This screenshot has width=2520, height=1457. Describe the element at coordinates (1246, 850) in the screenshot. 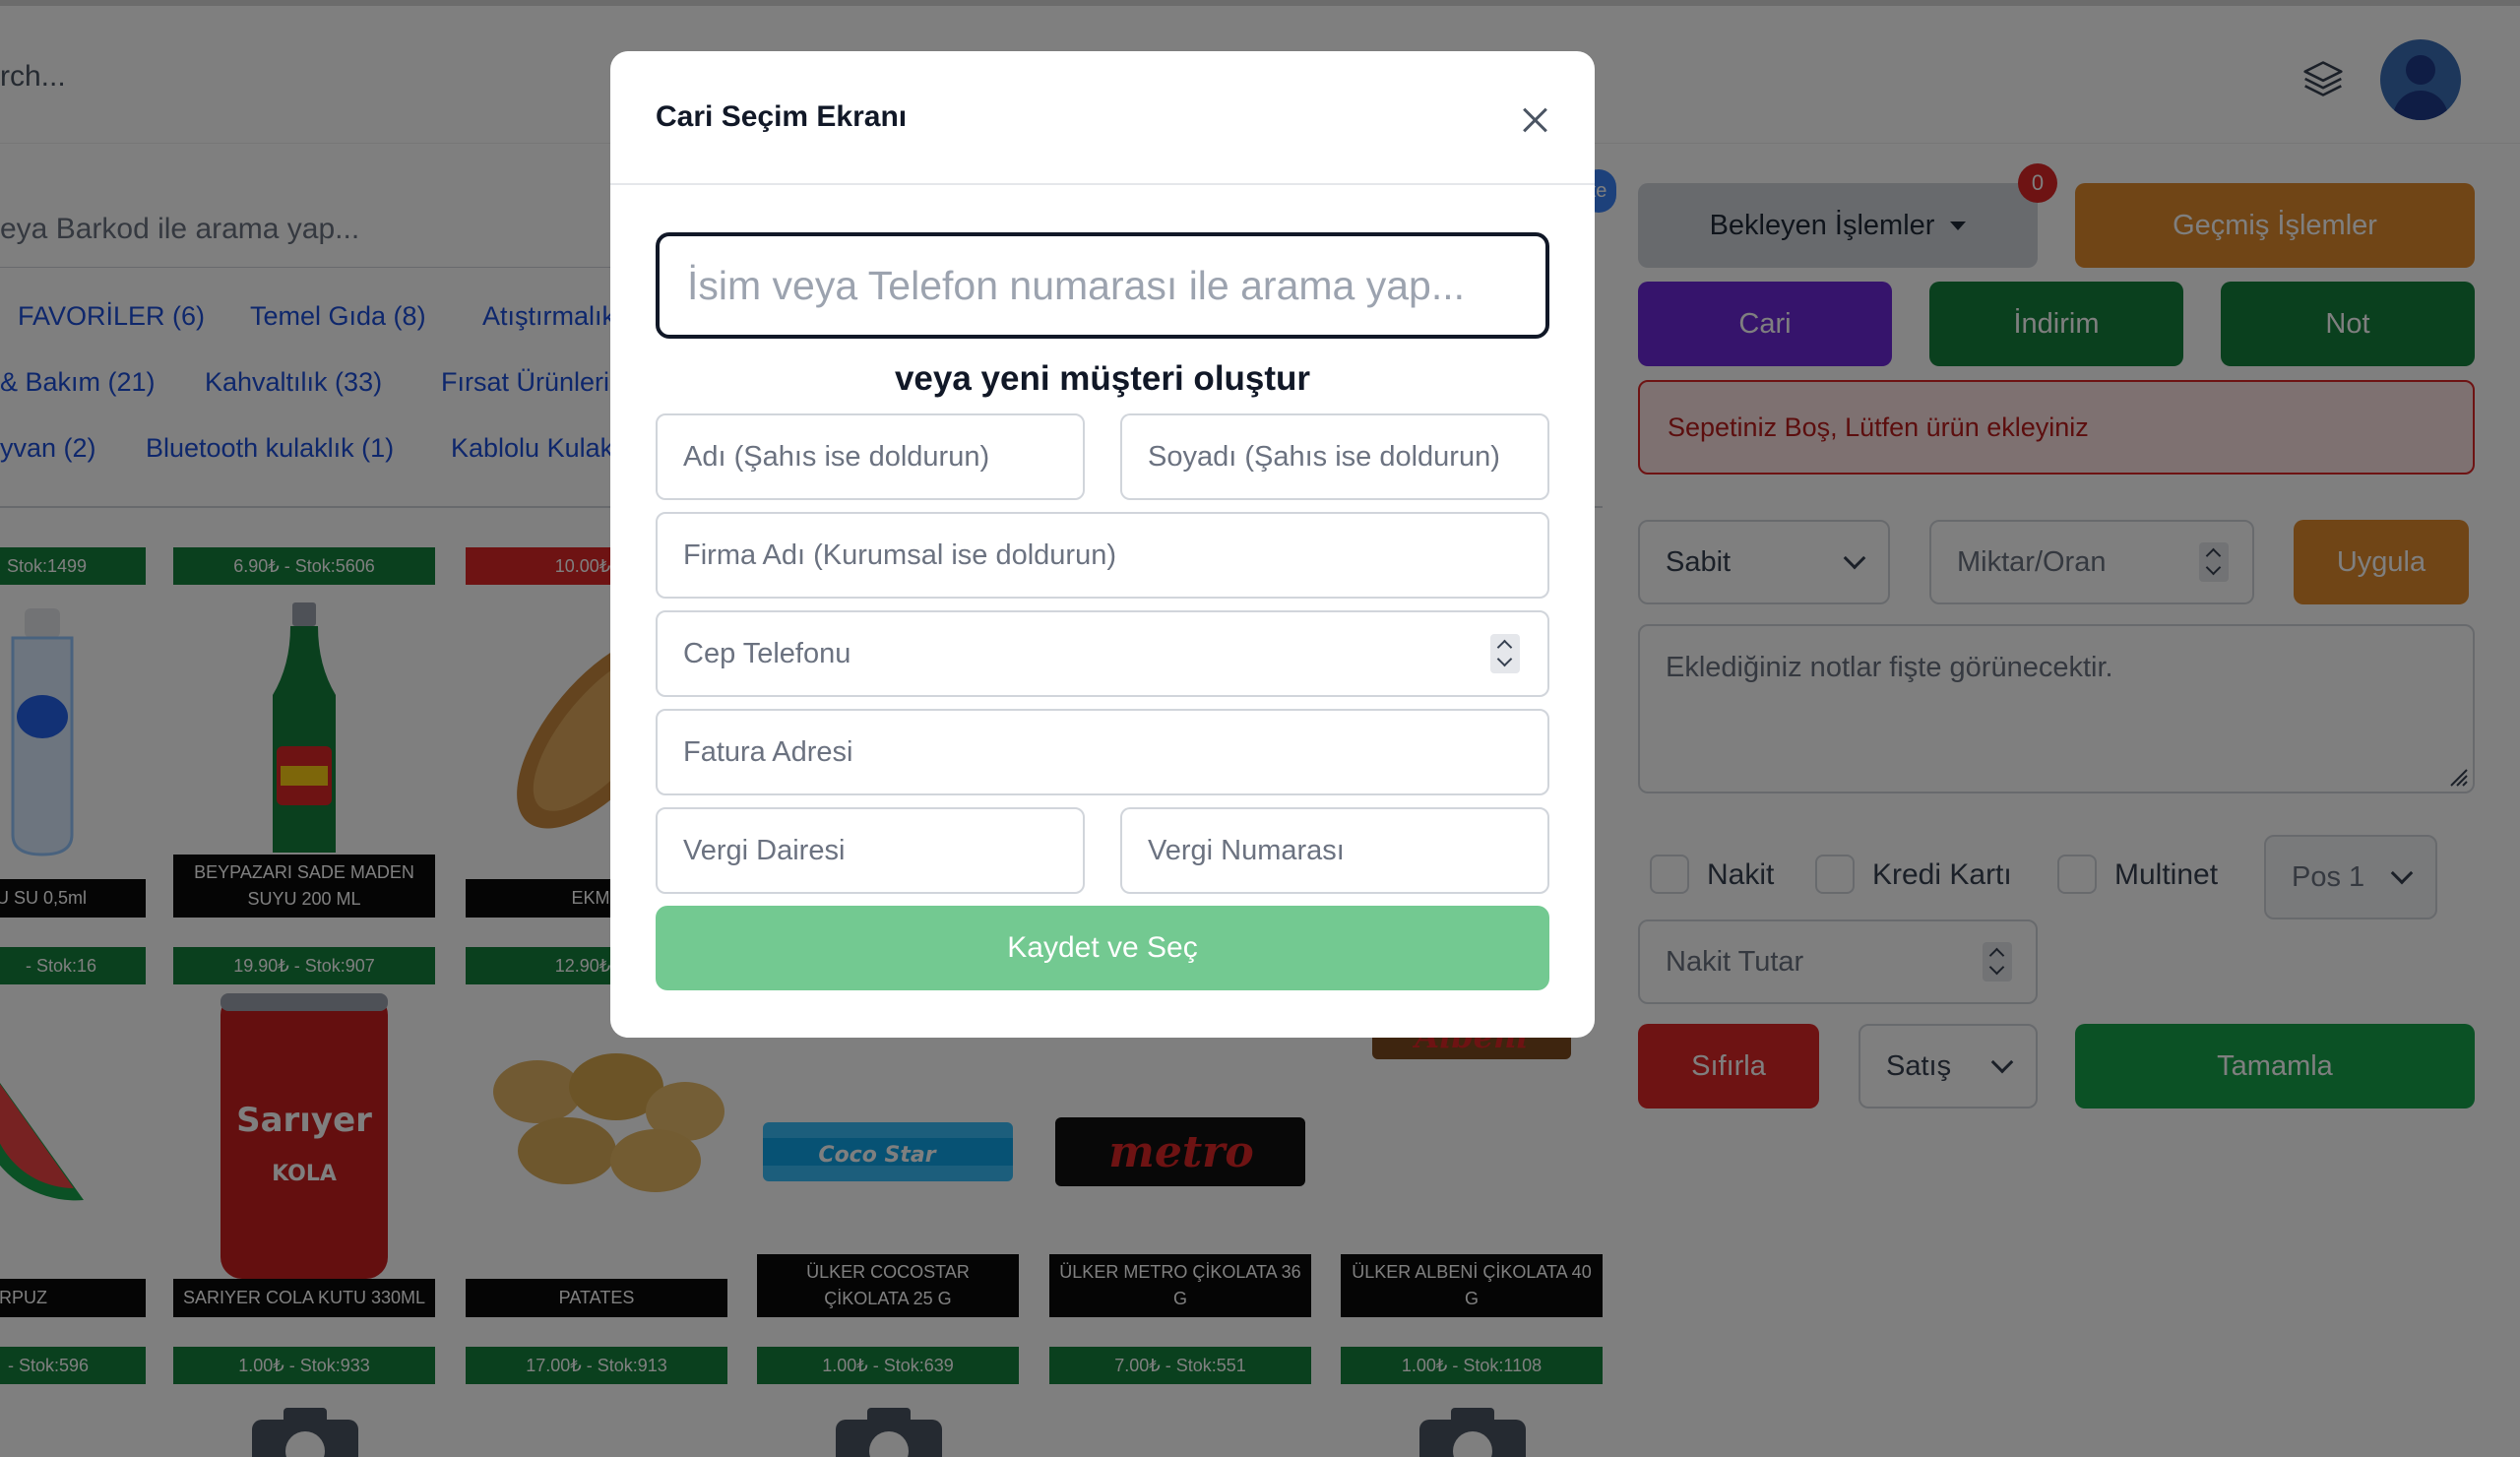

I see `tax-number-placeholder: Vergi Numarası` at that location.